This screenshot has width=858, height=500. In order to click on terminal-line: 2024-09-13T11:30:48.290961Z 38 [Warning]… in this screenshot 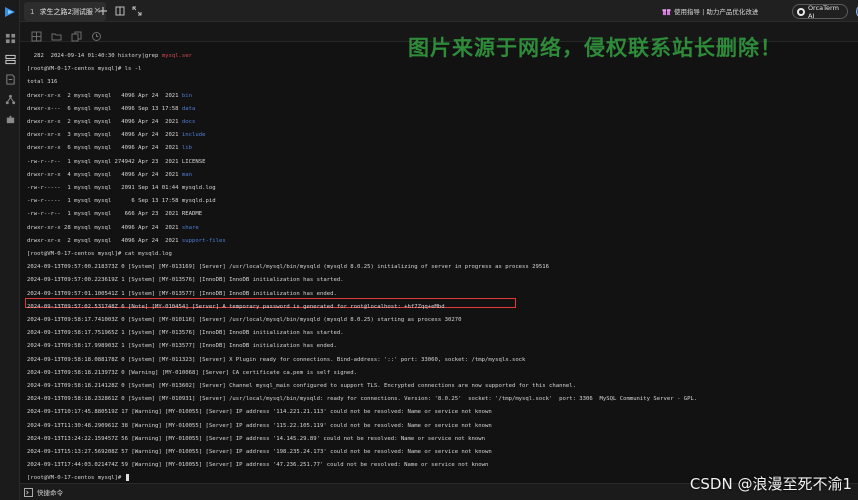, I will do `click(259, 426)`.